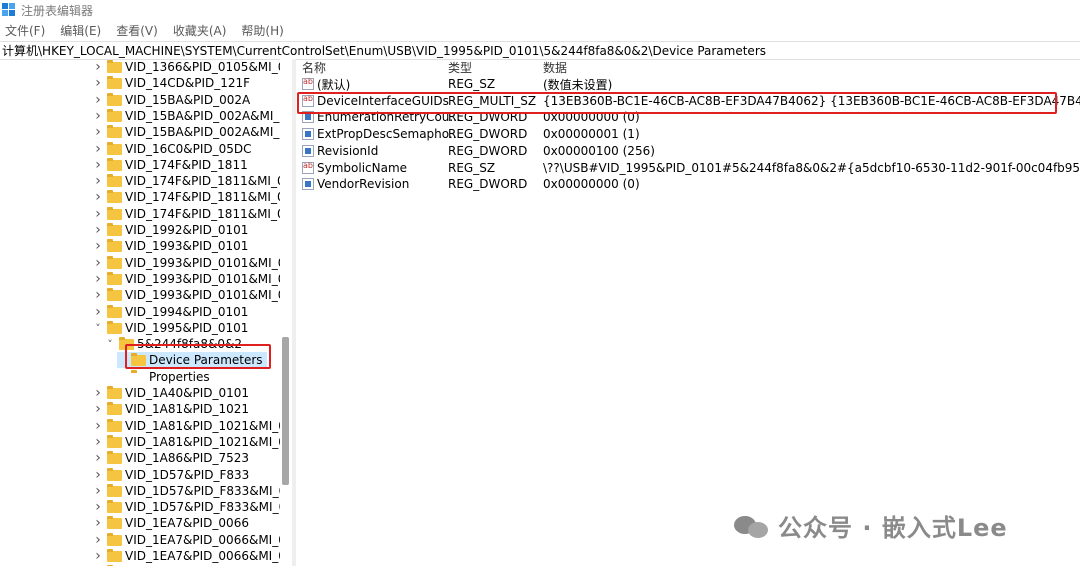 This screenshot has width=1080, height=566. I want to click on tree-item: › VID_174F&PID_1811&MI_00, so click(192, 181).